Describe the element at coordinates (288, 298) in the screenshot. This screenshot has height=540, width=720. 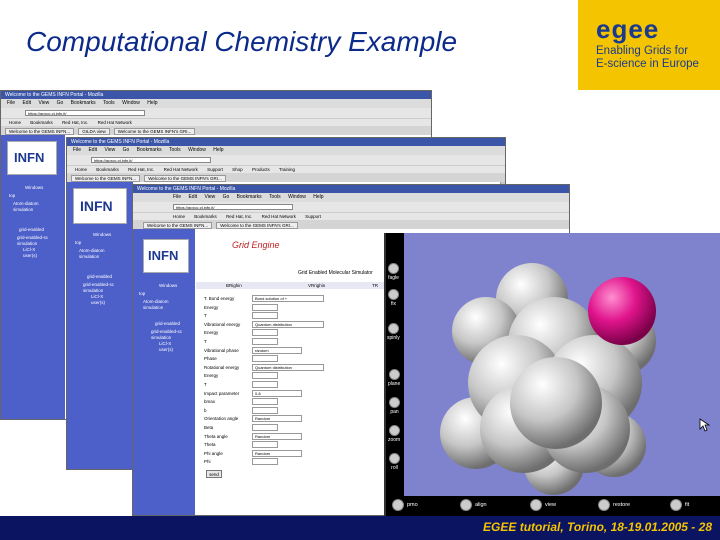
I see `form-field: Bond solution of +` at that location.